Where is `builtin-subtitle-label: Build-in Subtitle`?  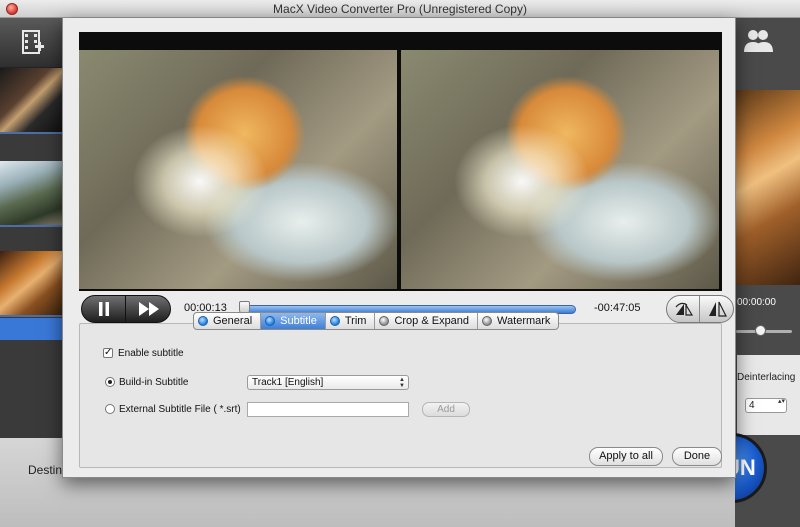 builtin-subtitle-label: Build-in Subtitle is located at coordinates (154, 382).